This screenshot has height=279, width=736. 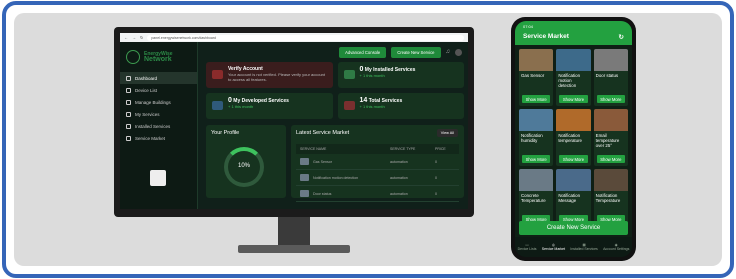 What do you see at coordinates (133, 57) in the screenshot?
I see `logo-icon` at bounding box center [133, 57].